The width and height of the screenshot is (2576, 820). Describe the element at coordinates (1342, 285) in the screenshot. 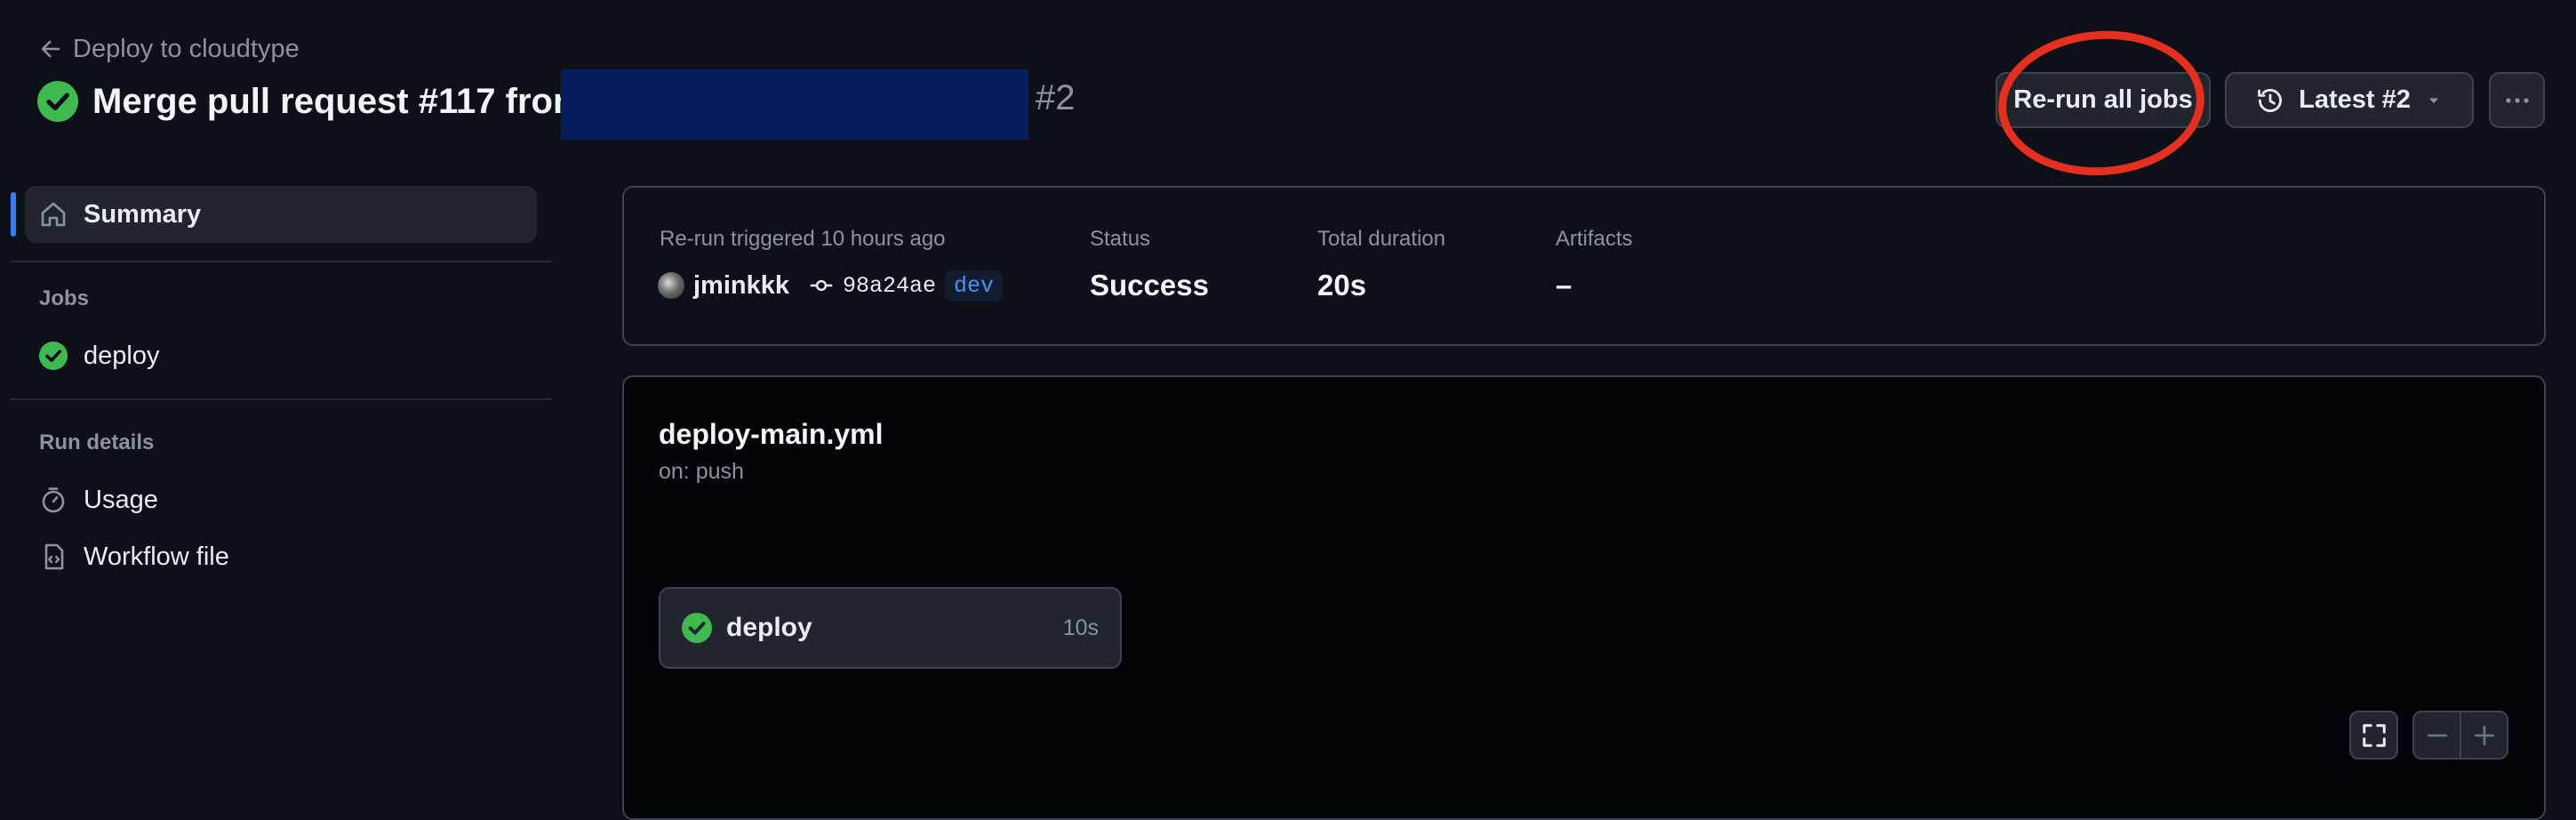

I see `duration-value: 20s` at that location.